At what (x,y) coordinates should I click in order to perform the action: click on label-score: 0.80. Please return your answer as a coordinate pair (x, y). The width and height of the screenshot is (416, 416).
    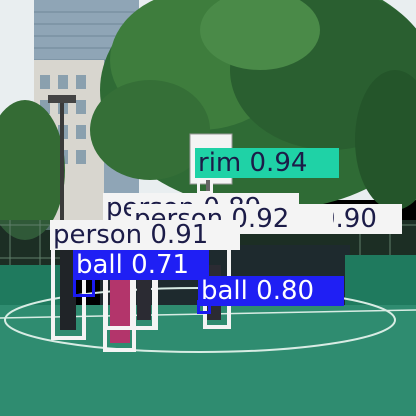
    Looking at the image, I should click on (285, 291).